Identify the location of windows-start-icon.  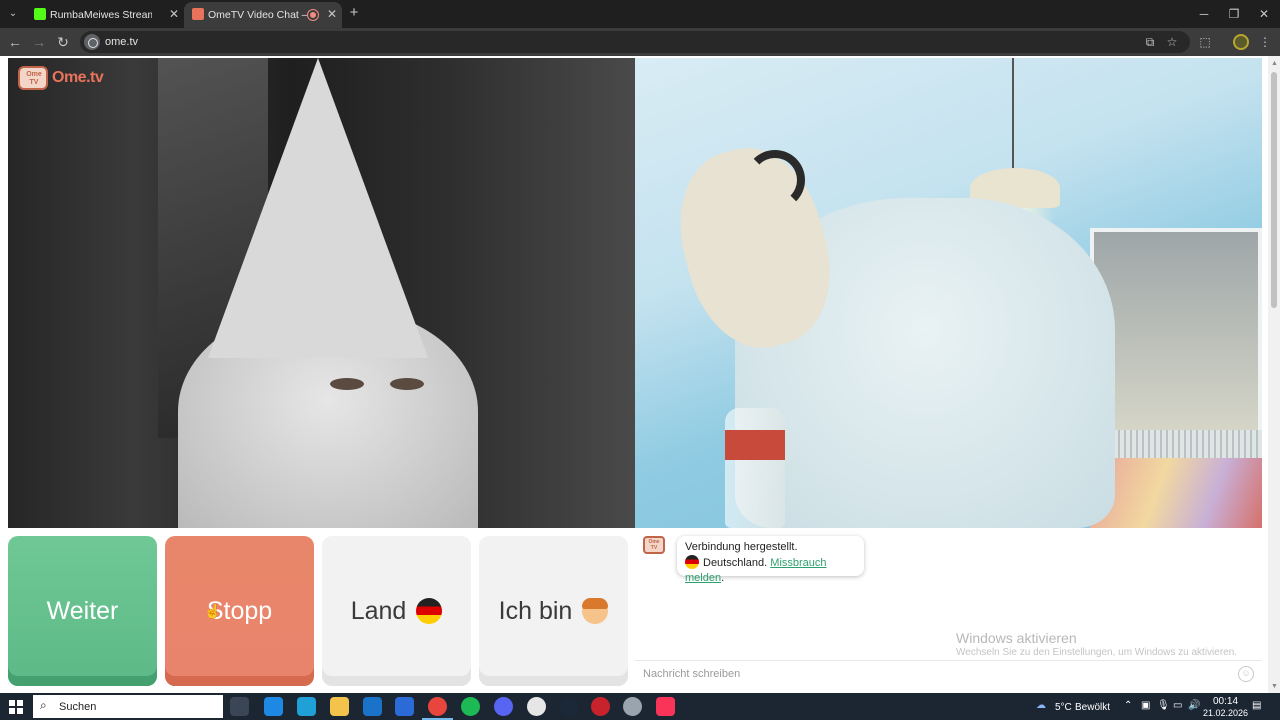
(16, 707).